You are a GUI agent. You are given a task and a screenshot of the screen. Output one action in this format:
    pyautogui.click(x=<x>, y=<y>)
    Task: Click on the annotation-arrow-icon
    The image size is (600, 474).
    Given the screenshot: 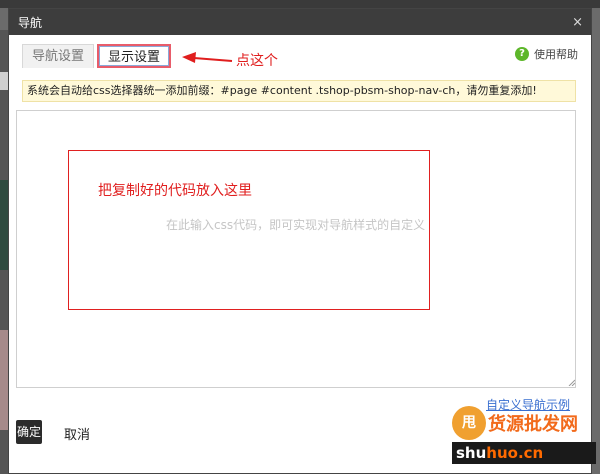 What is the action you would take?
    pyautogui.click(x=207, y=57)
    